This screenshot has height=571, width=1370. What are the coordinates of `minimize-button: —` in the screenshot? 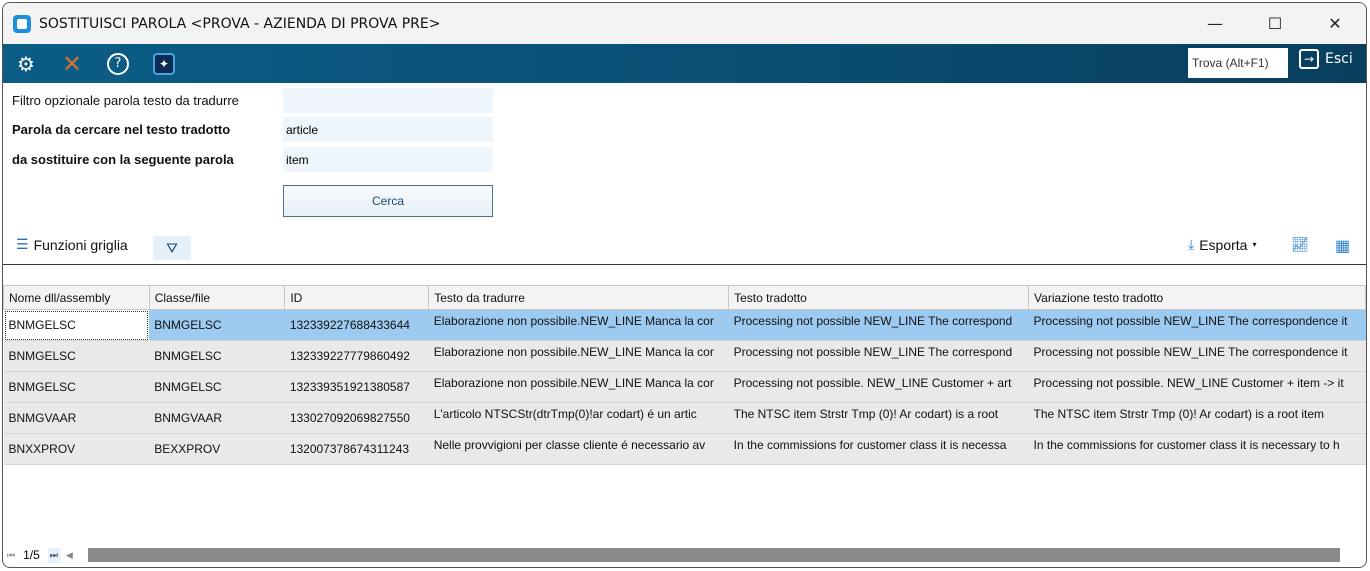 It's located at (1215, 23).